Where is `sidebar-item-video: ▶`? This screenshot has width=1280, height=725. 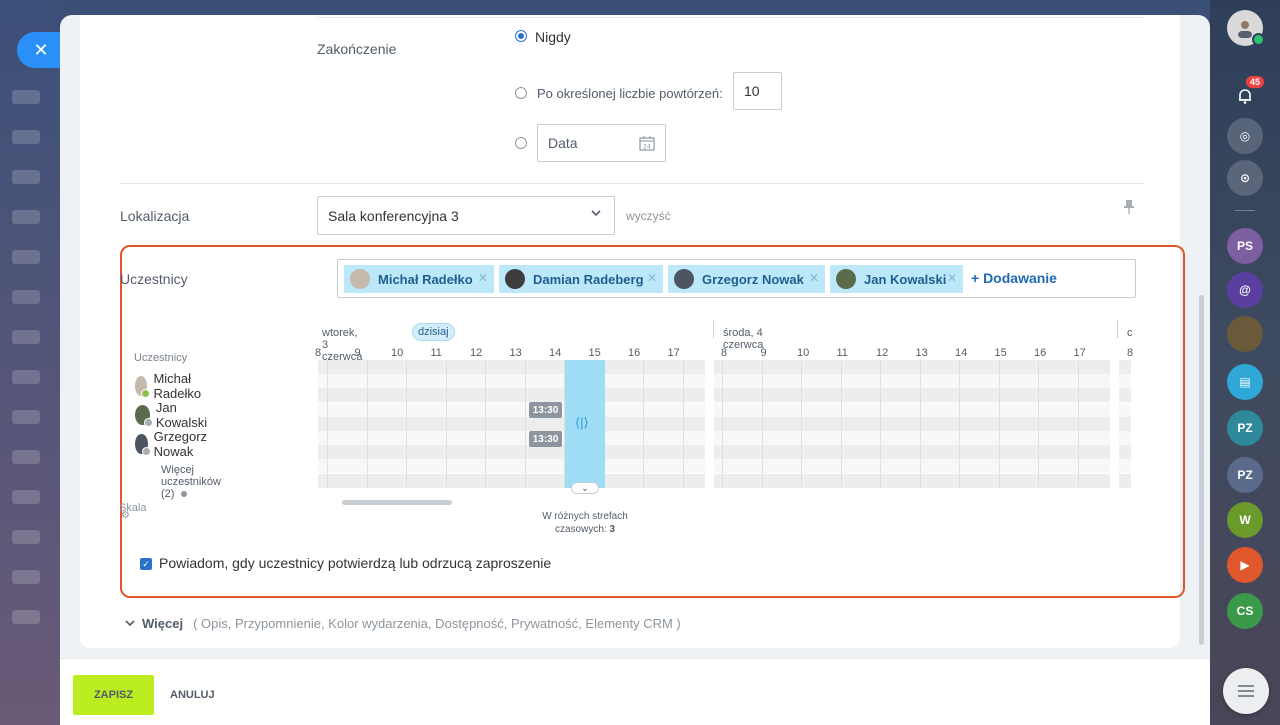 sidebar-item-video: ▶ is located at coordinates (1245, 565).